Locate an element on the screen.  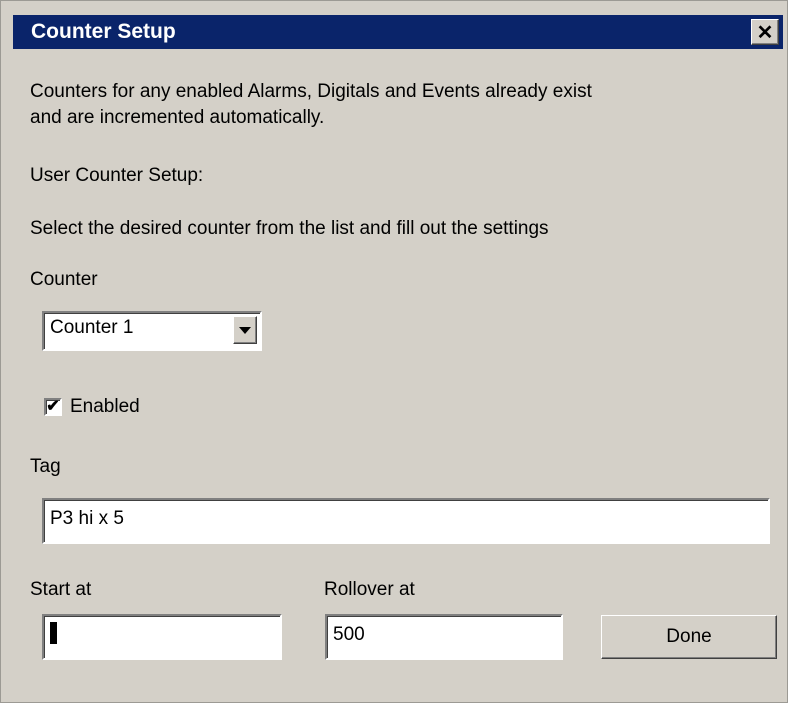
tag-label: Tag is located at coordinates (45, 466).